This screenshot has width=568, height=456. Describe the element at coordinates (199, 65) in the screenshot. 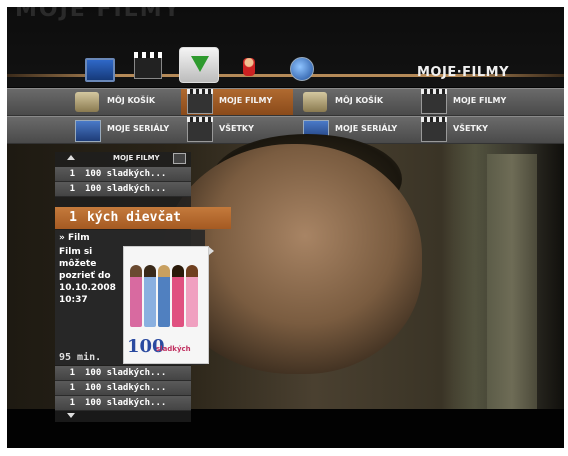

I see `download-icon` at that location.